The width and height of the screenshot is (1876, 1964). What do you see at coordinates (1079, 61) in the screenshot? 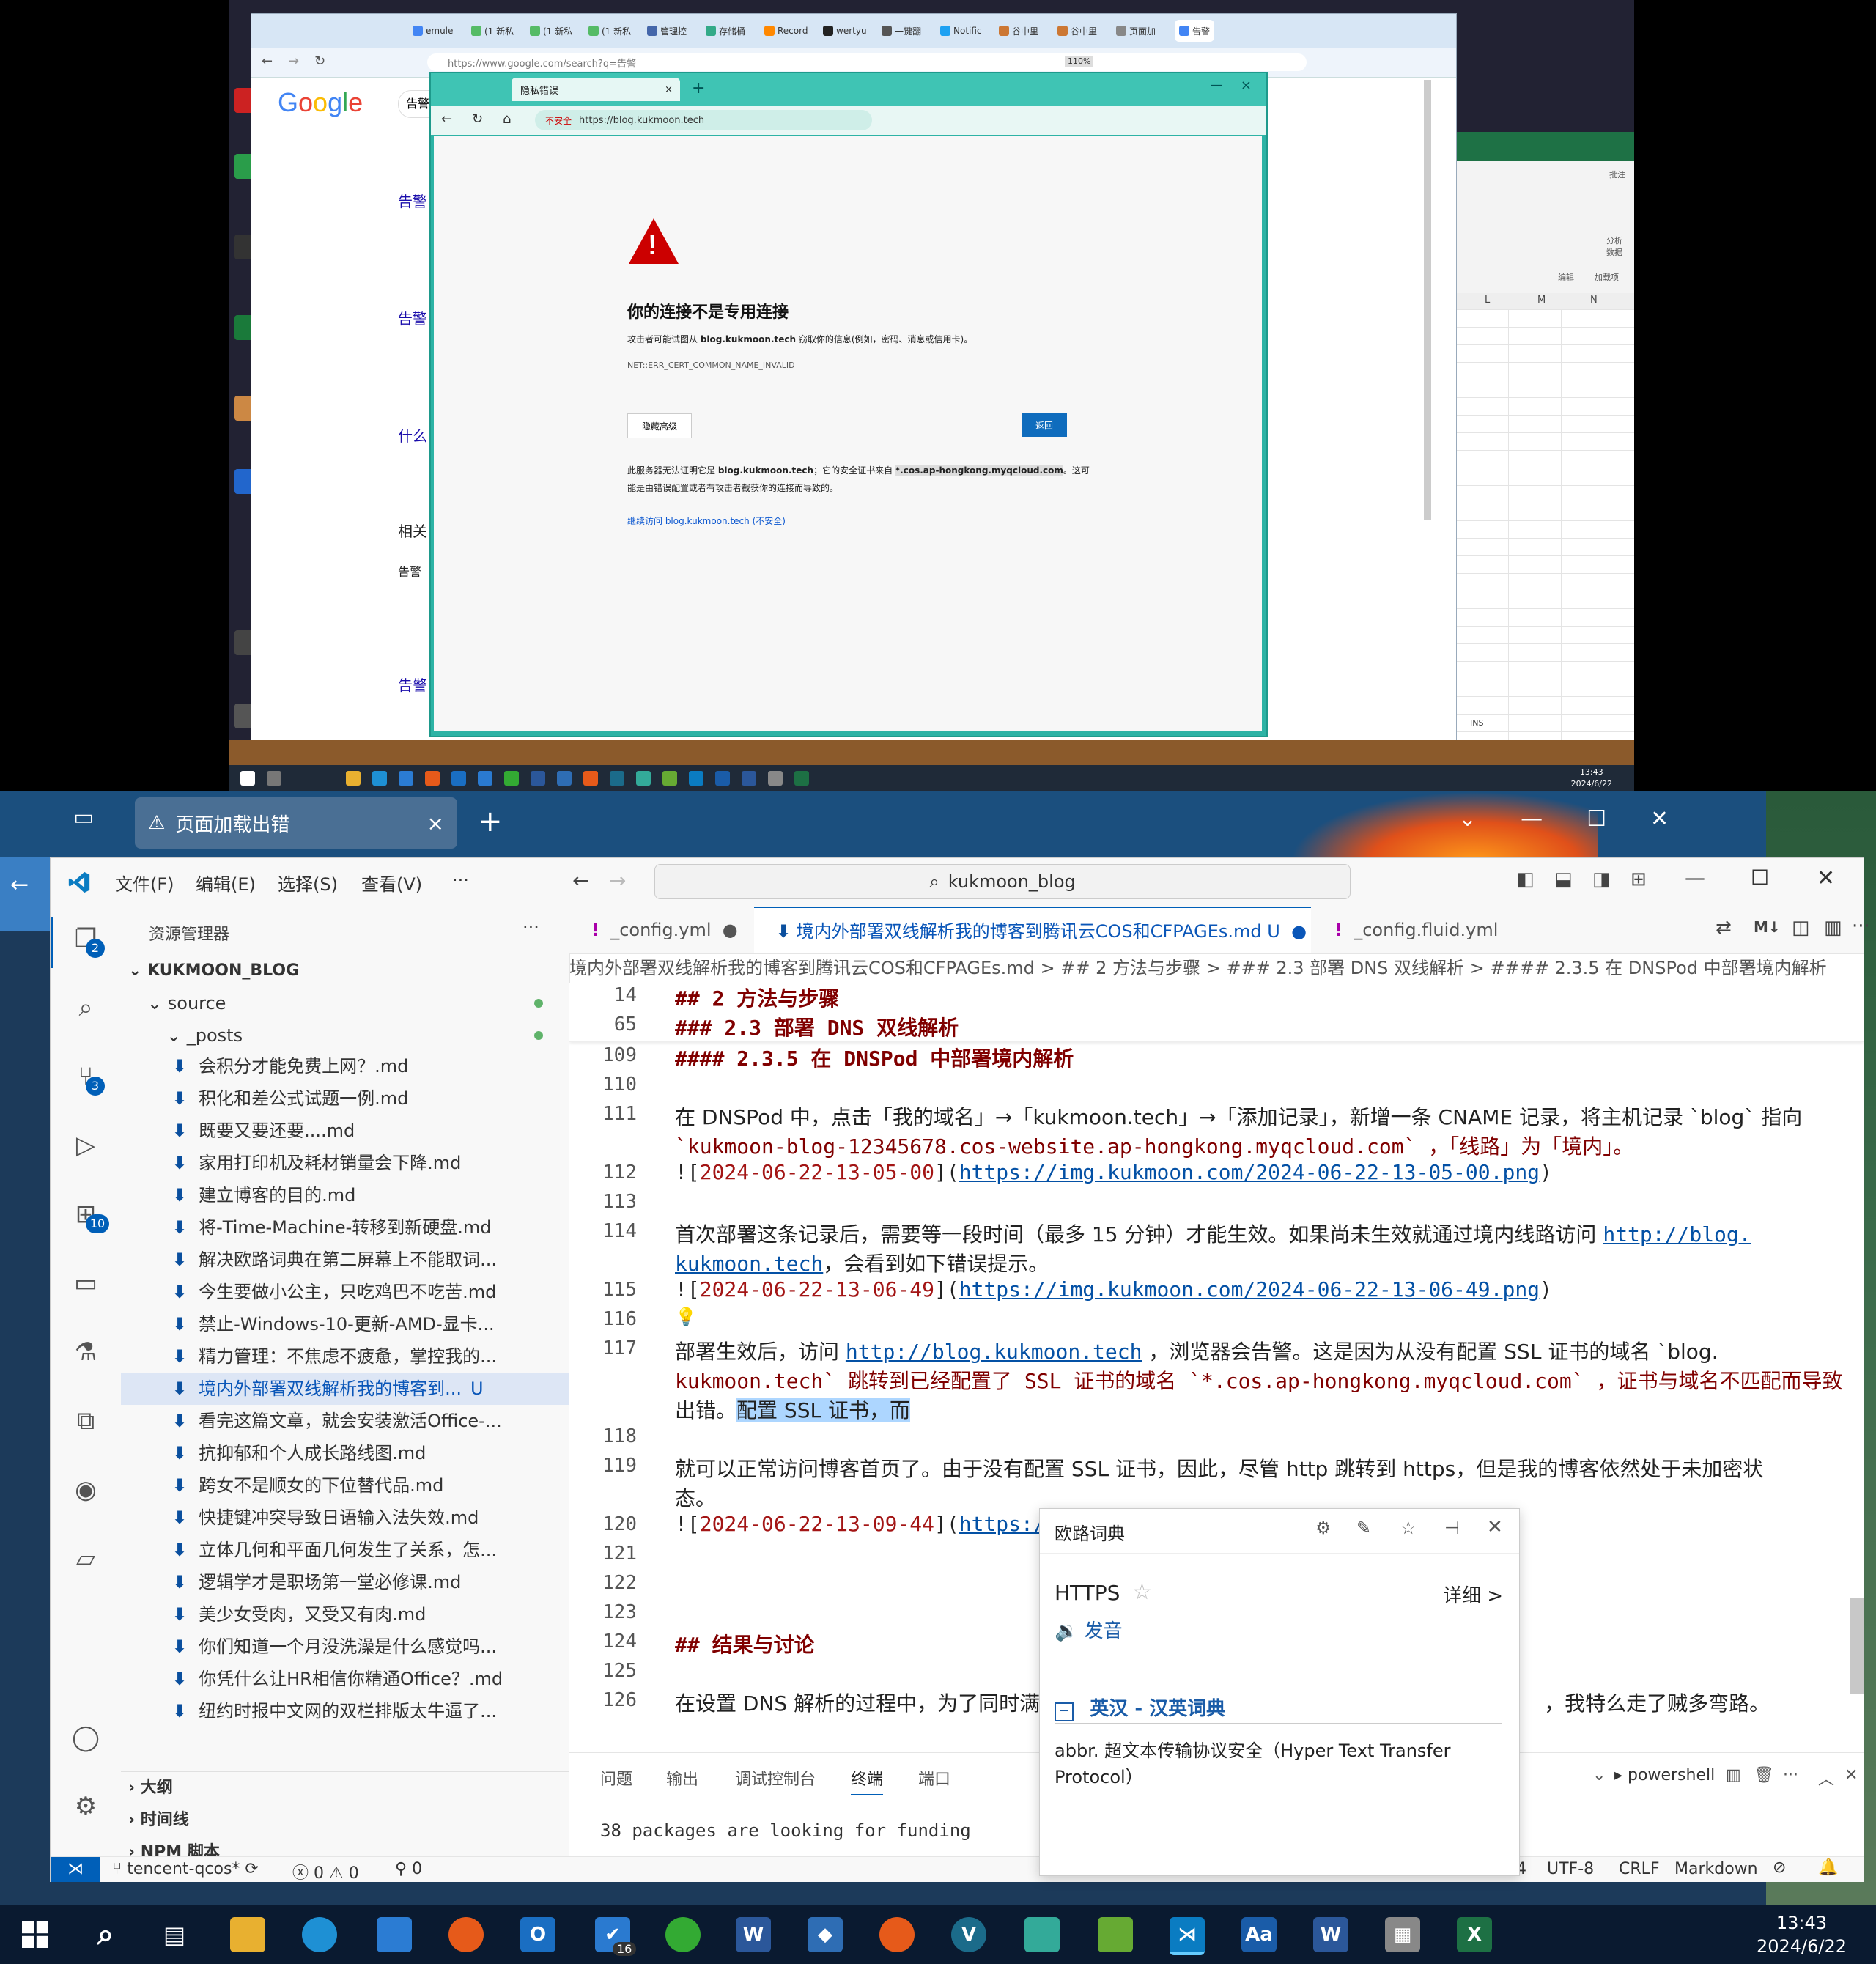
I see `zoom-indicator: 110%` at bounding box center [1079, 61].